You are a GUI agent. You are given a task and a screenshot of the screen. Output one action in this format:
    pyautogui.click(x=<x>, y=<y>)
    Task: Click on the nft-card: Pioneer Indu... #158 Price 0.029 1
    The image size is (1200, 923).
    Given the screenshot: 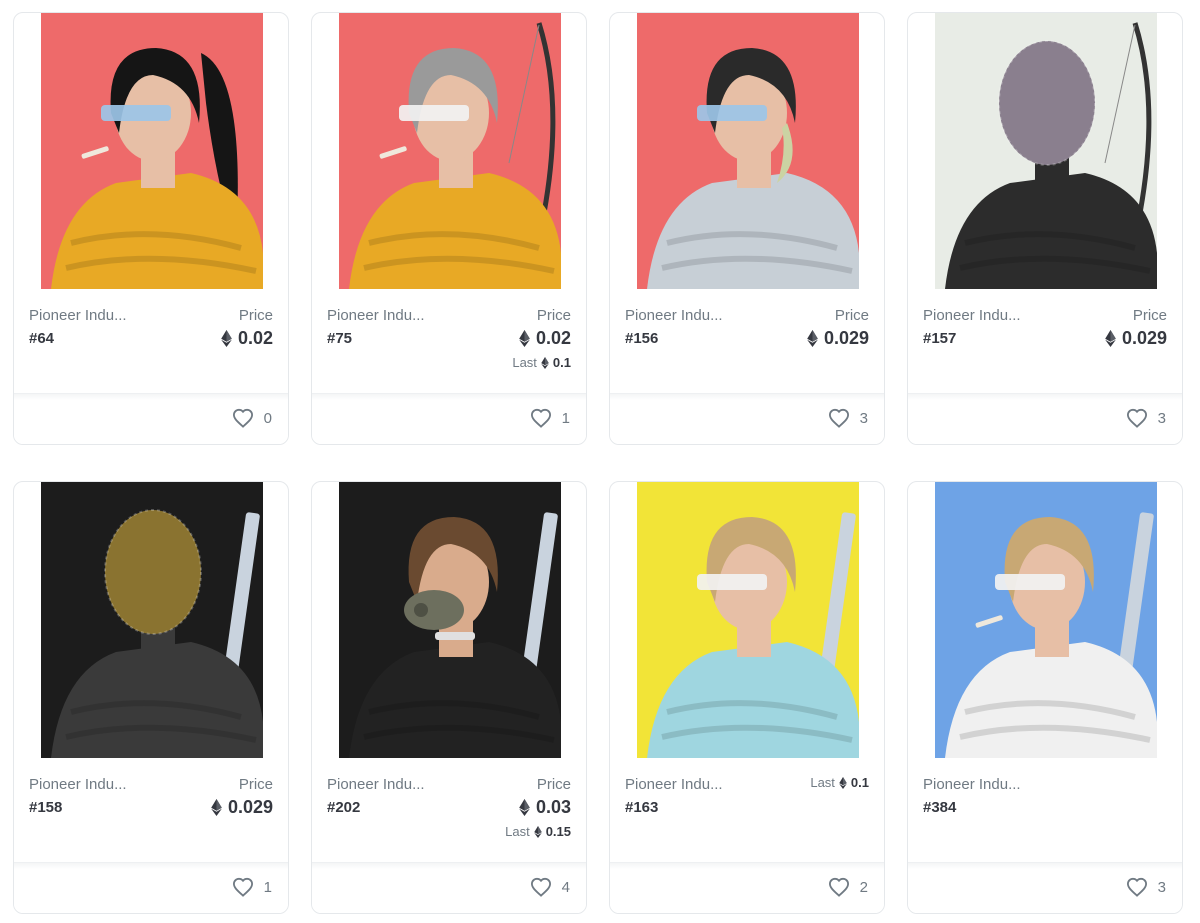 What is the action you would take?
    pyautogui.click(x=151, y=697)
    